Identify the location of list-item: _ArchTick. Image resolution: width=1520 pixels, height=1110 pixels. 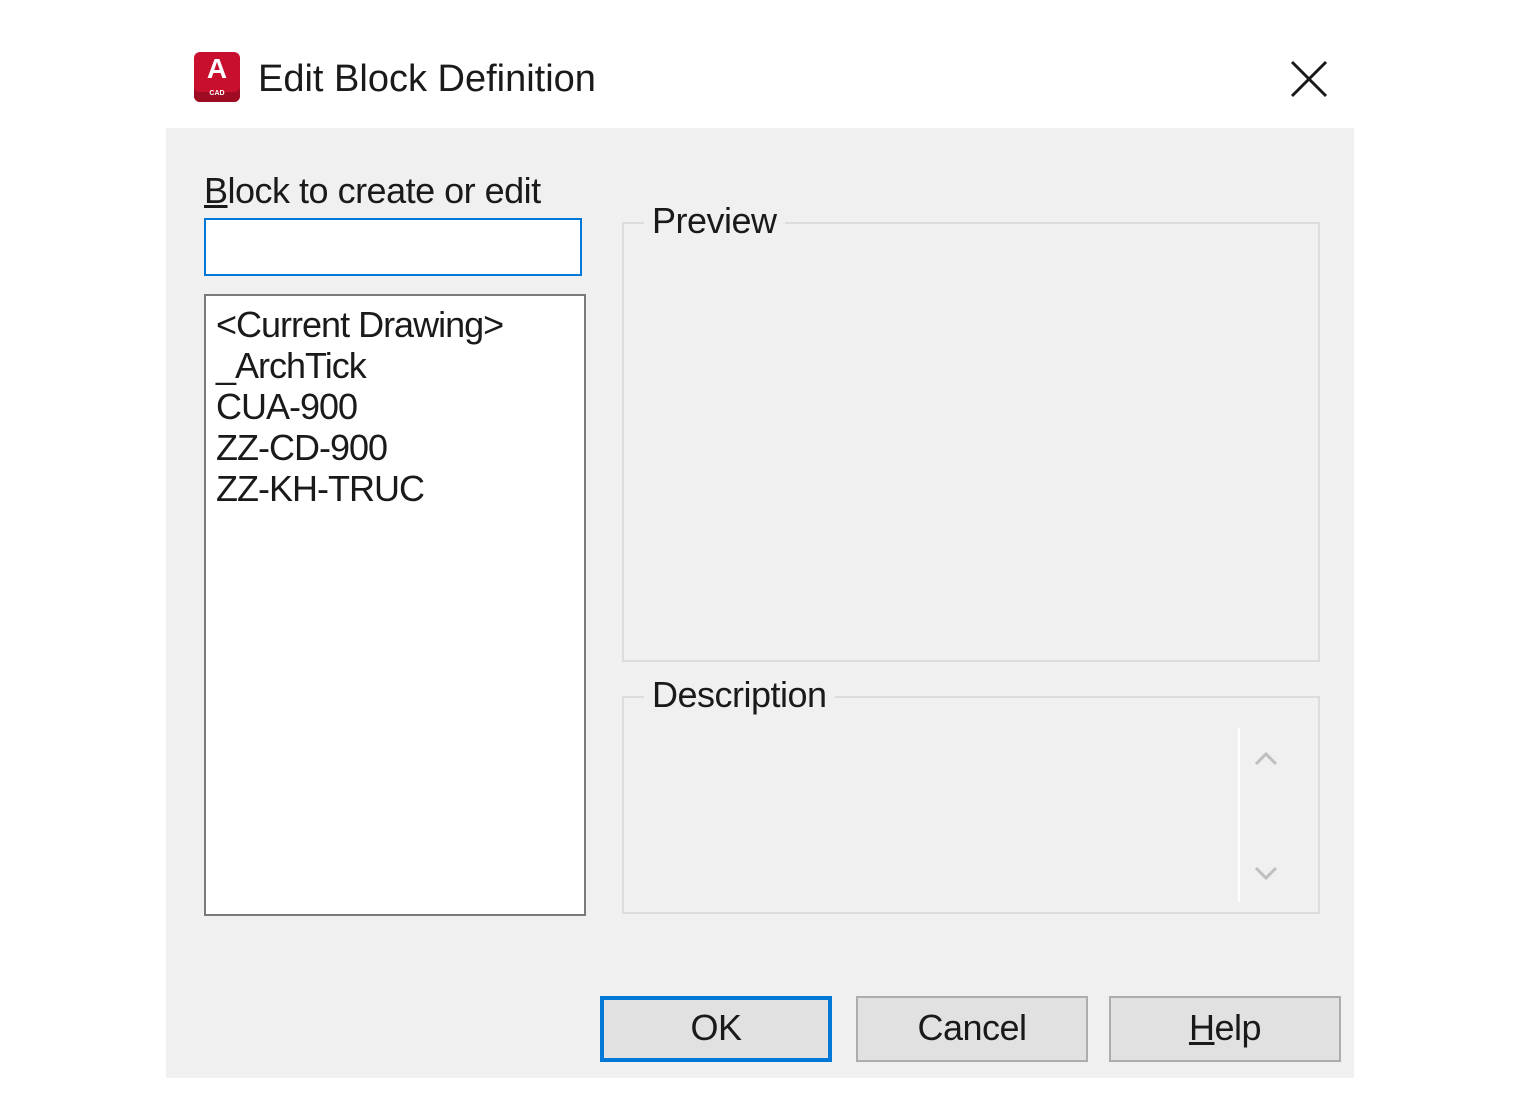
(400, 365).